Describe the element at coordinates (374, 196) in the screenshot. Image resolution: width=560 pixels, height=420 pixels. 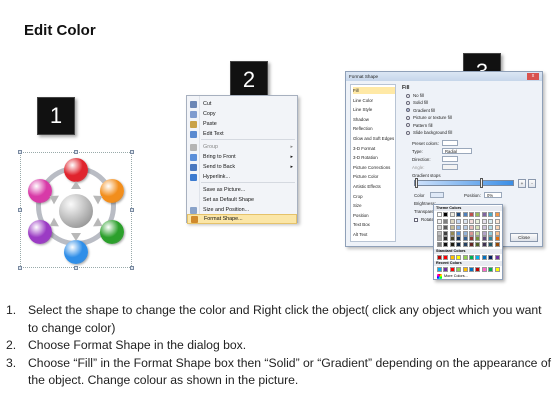
I see `nav-item-crop: Crop` at that location.